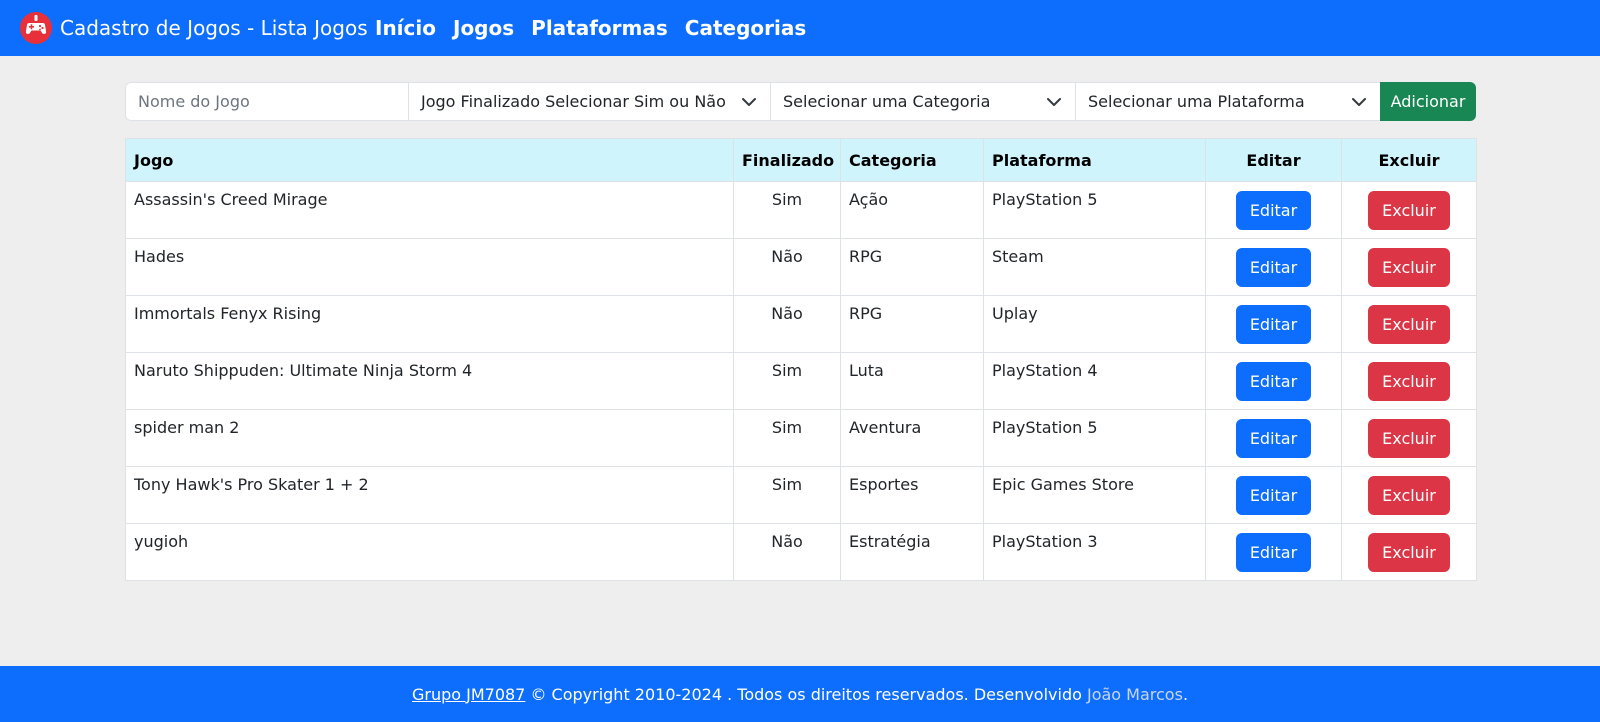 This screenshot has width=1600, height=722. I want to click on game-name-field, so click(266, 101).